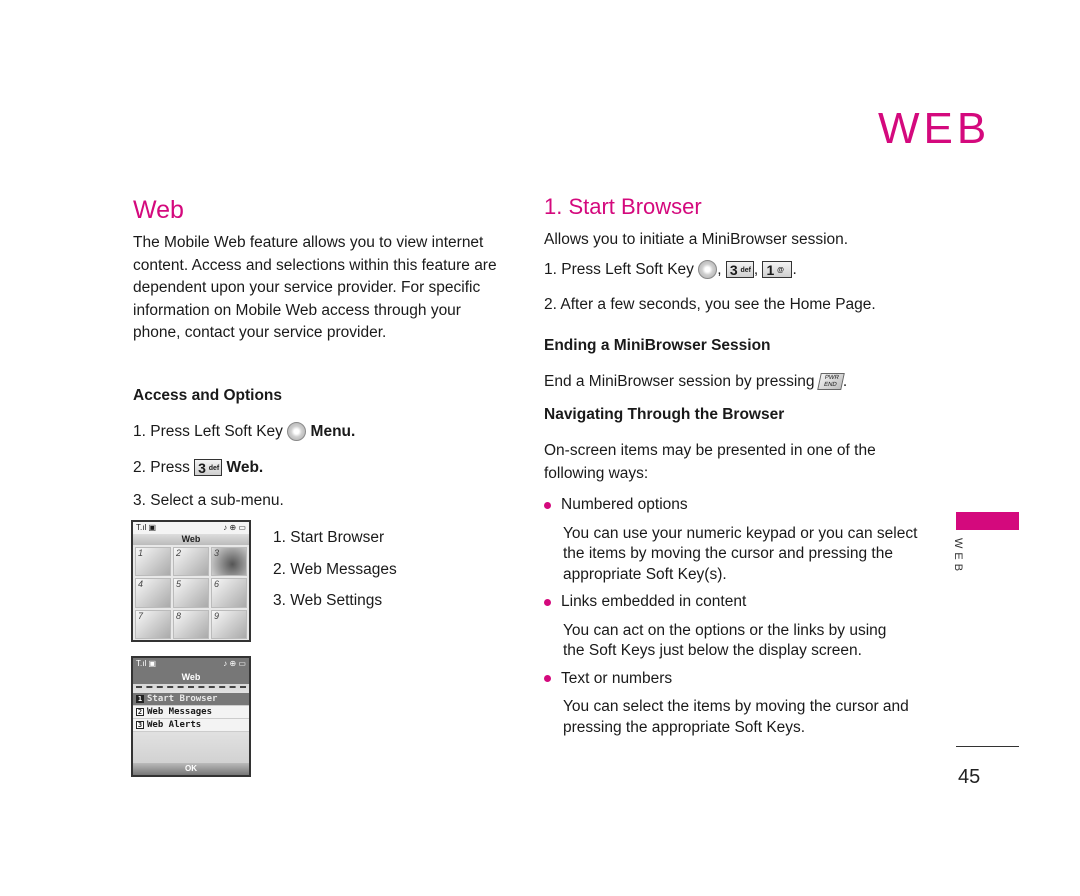 This screenshot has height=896, width=1080. What do you see at coordinates (153, 593) in the screenshot?
I see `menu-grid-cell: 4` at bounding box center [153, 593].